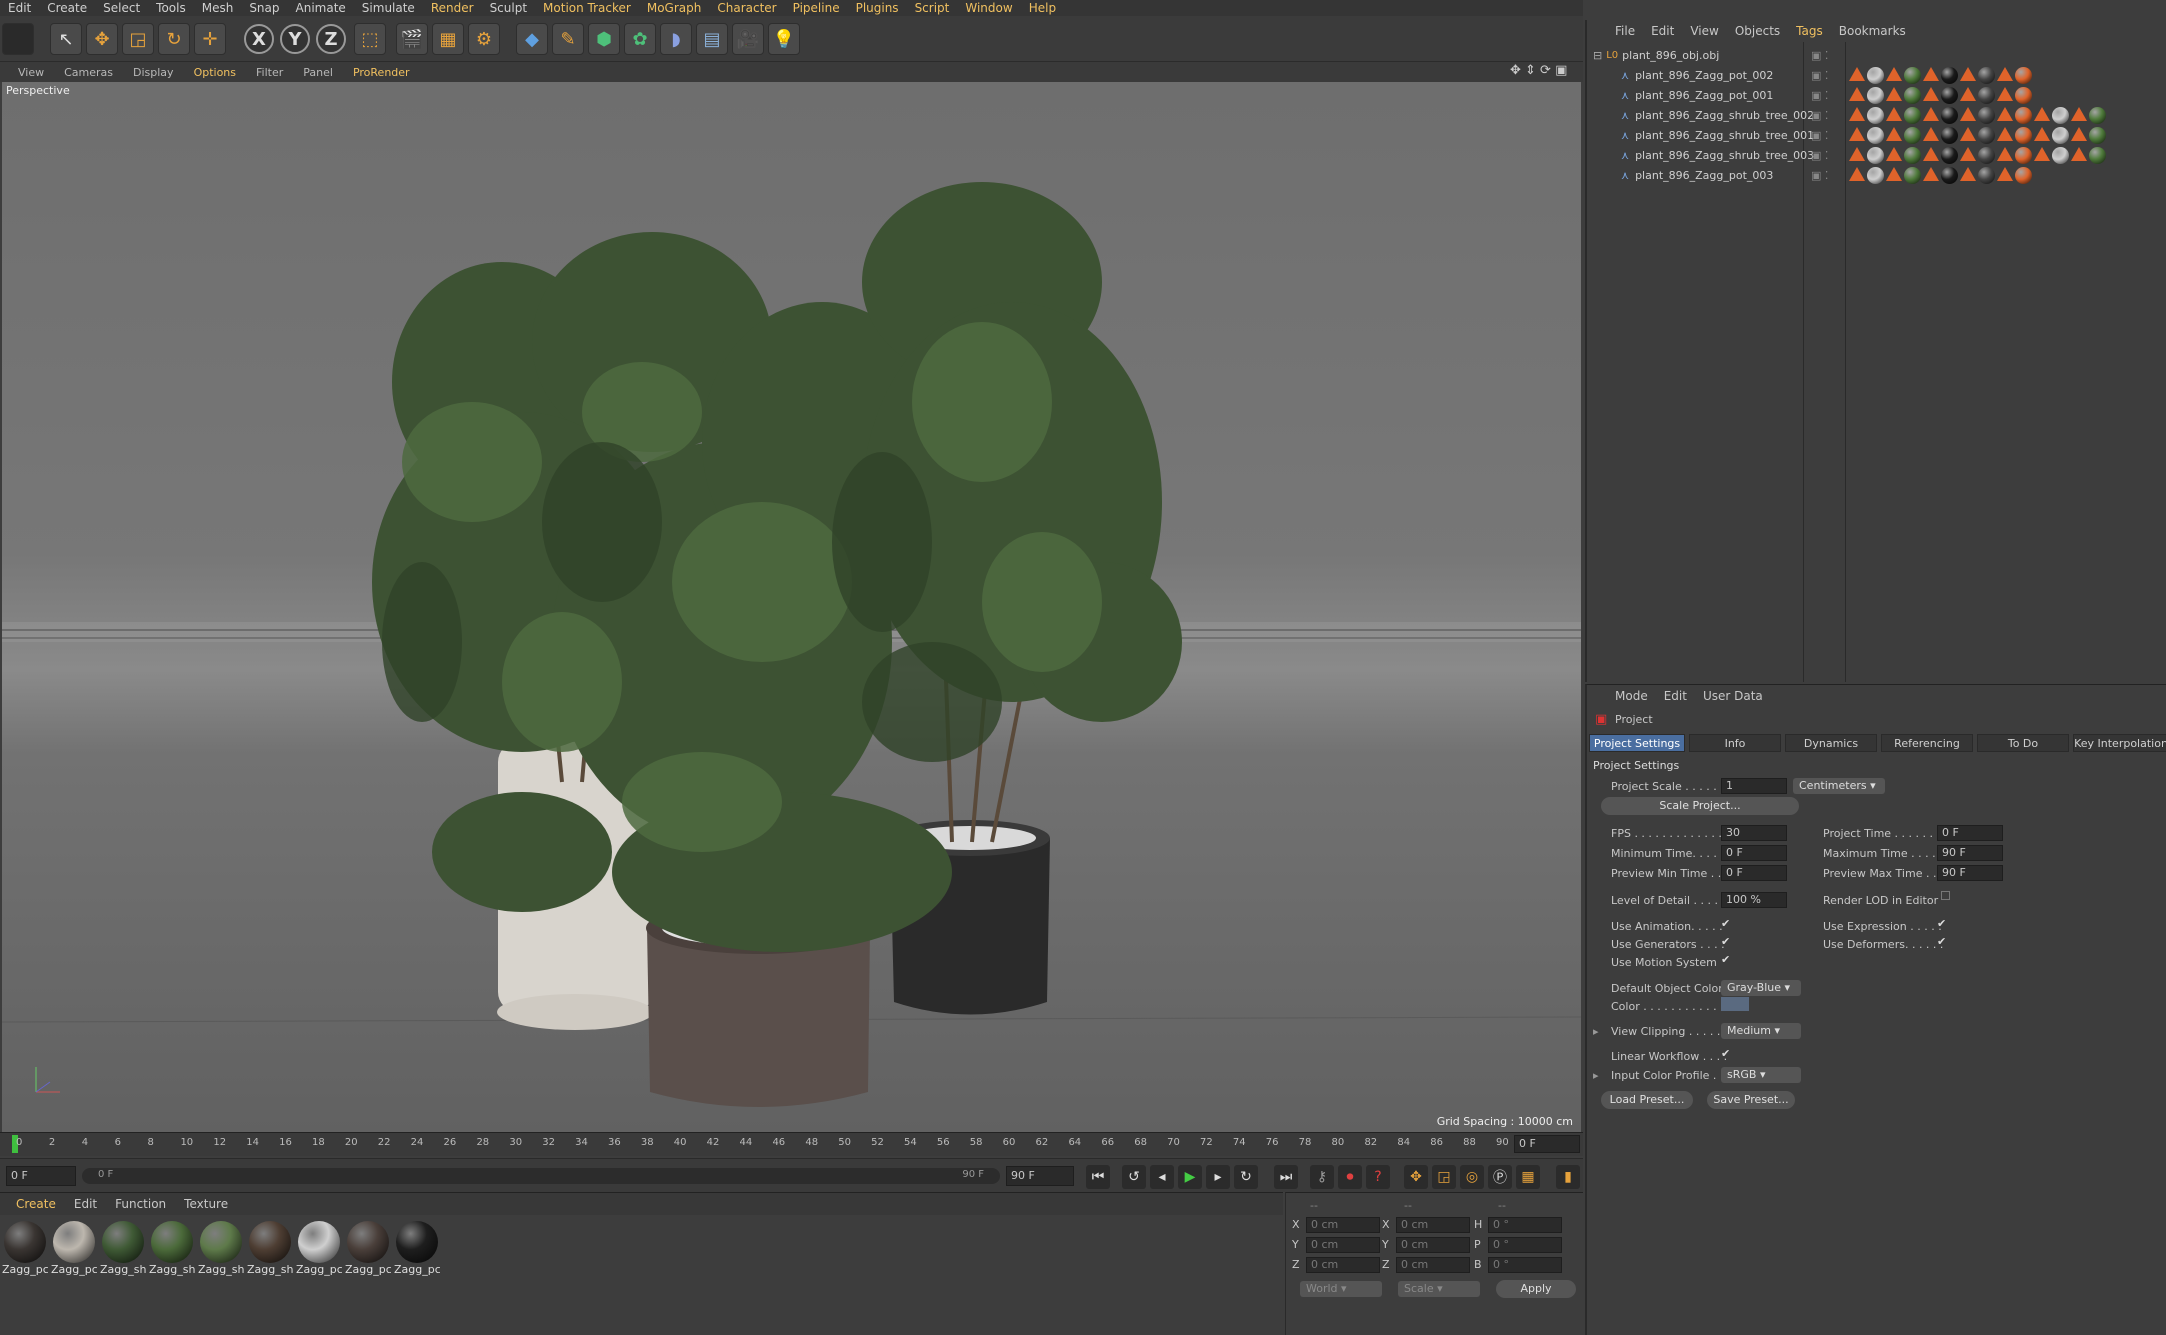  I want to click on object-menu-item: View, so click(1704, 31).